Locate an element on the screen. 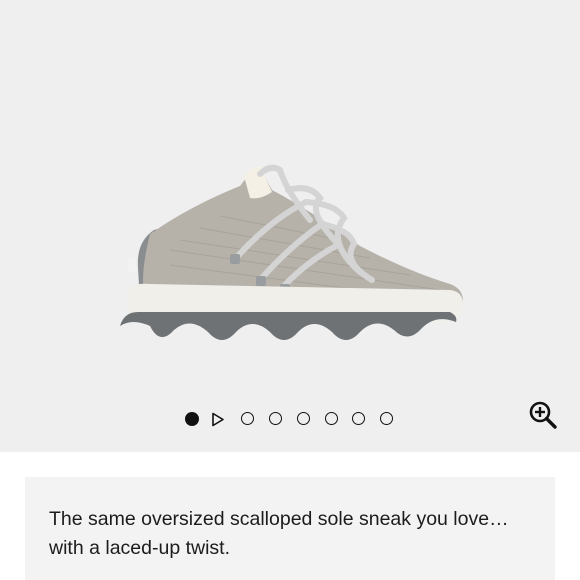 The height and width of the screenshot is (580, 580). play-icon is located at coordinates (218, 419).